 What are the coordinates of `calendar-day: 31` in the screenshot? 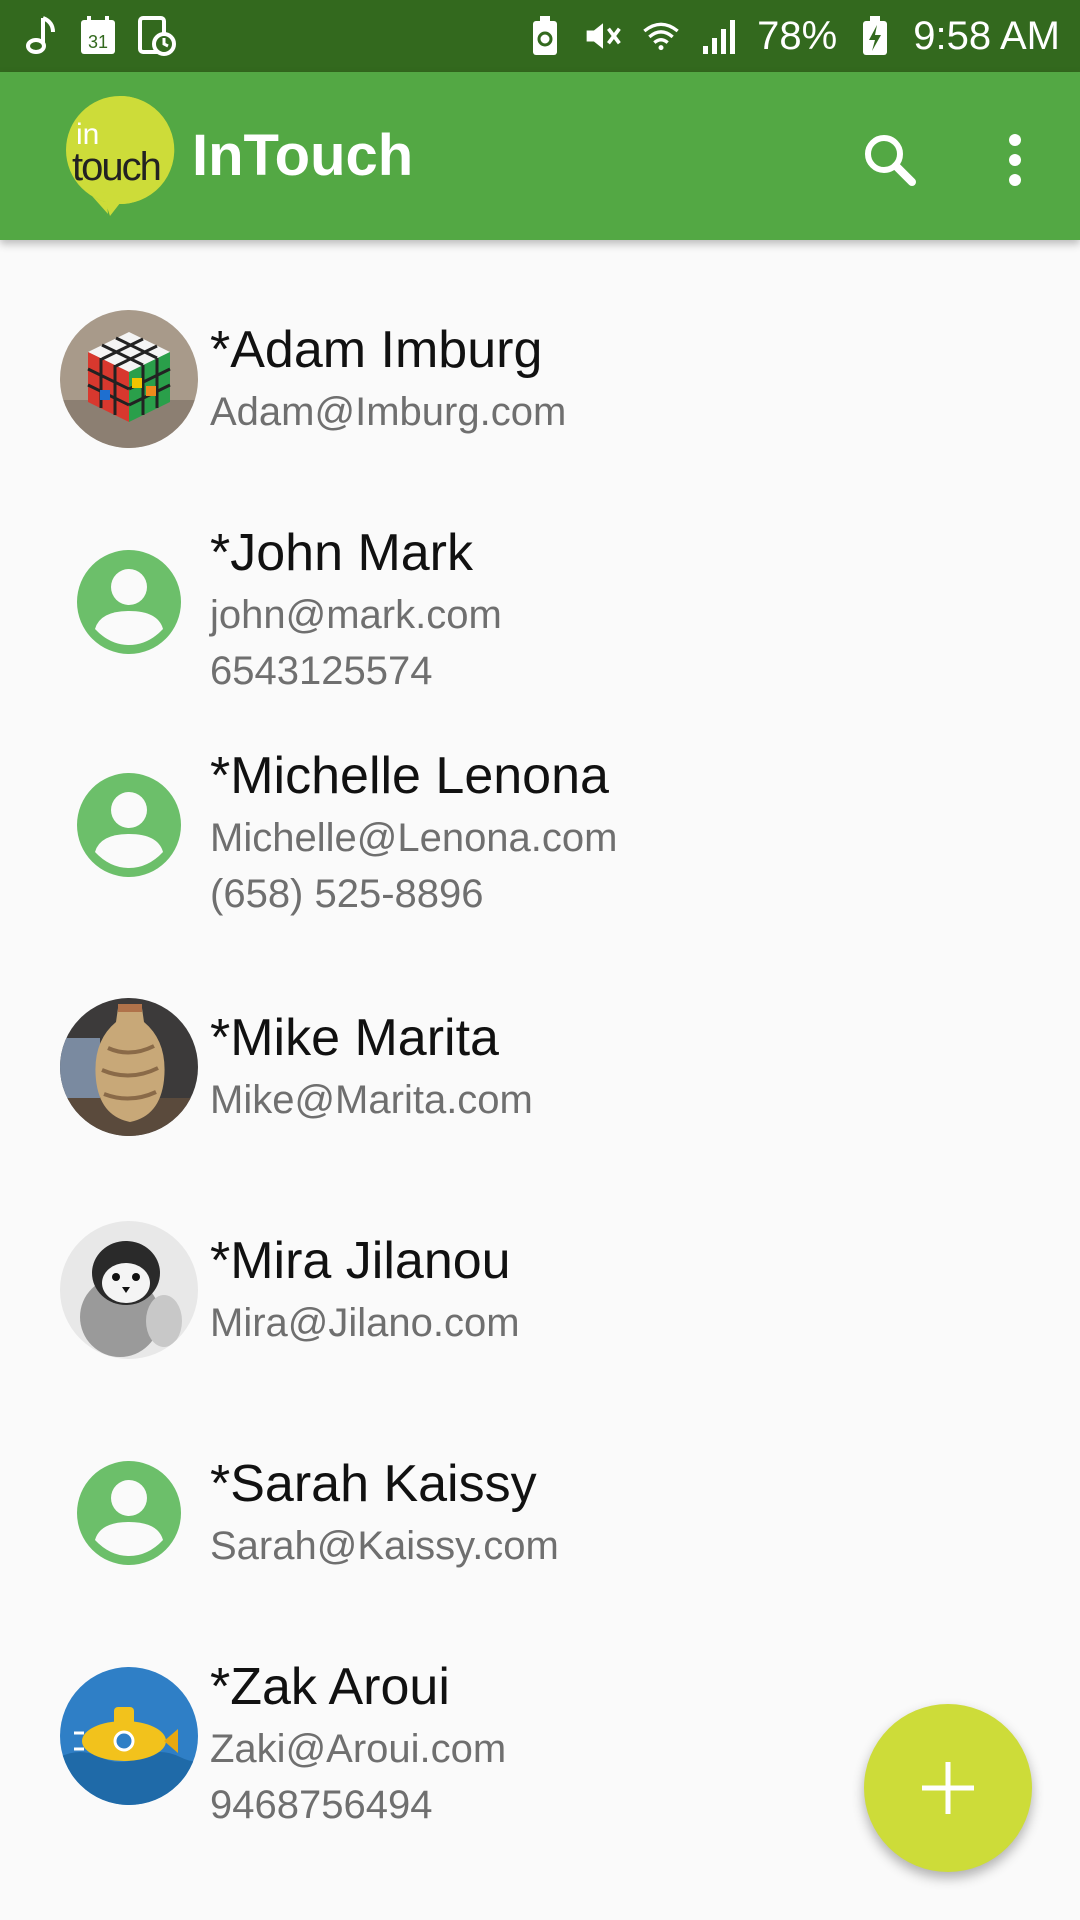 It's located at (98, 42).